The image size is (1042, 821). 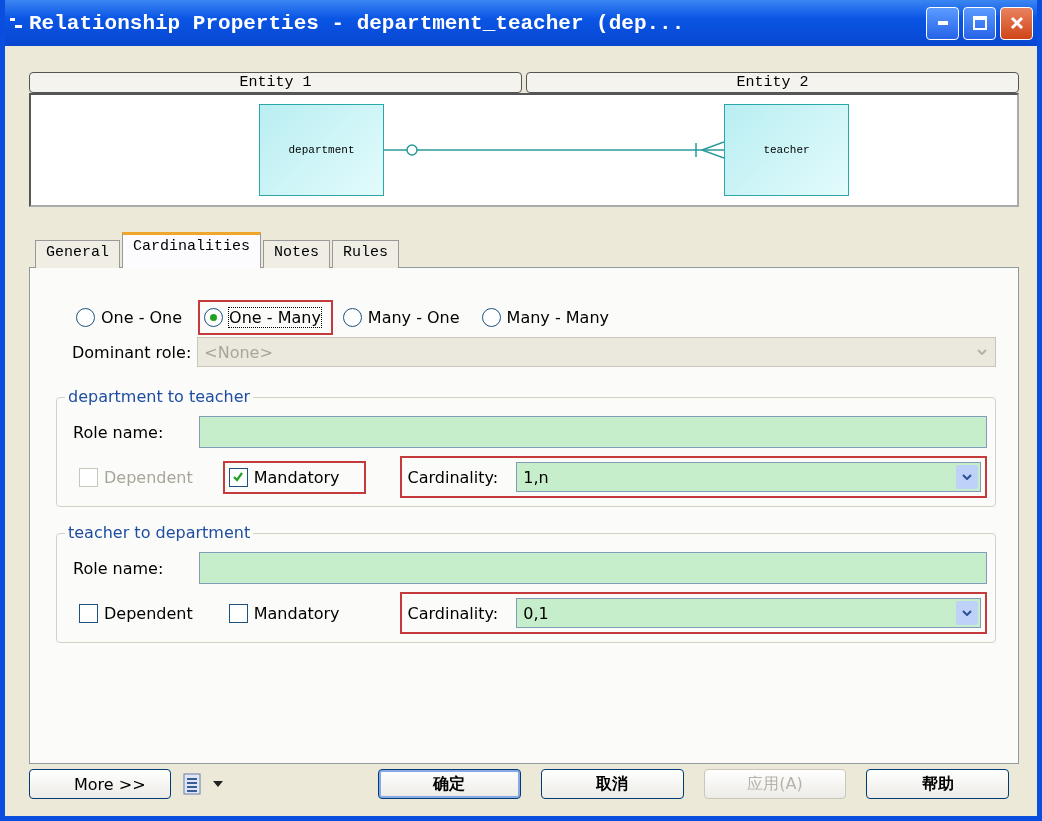 I want to click on close-button, so click(x=1016, y=23).